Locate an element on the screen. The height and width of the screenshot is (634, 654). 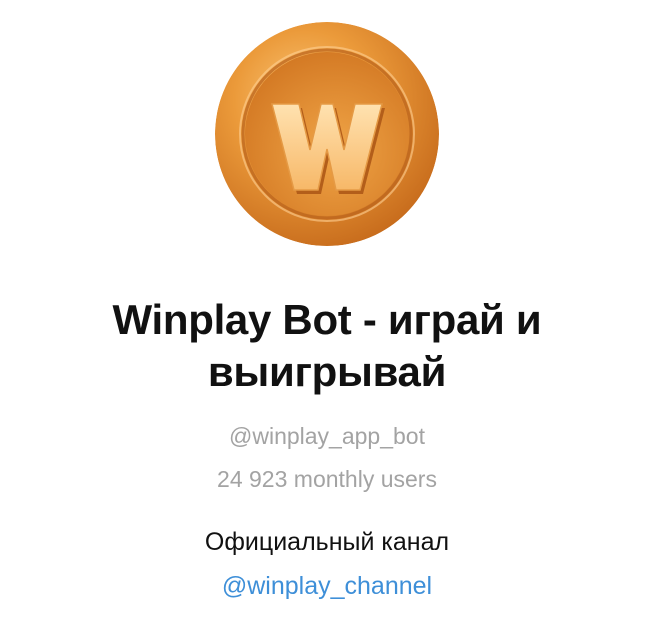
channel-link: @winplay_channel is located at coordinates (327, 586).